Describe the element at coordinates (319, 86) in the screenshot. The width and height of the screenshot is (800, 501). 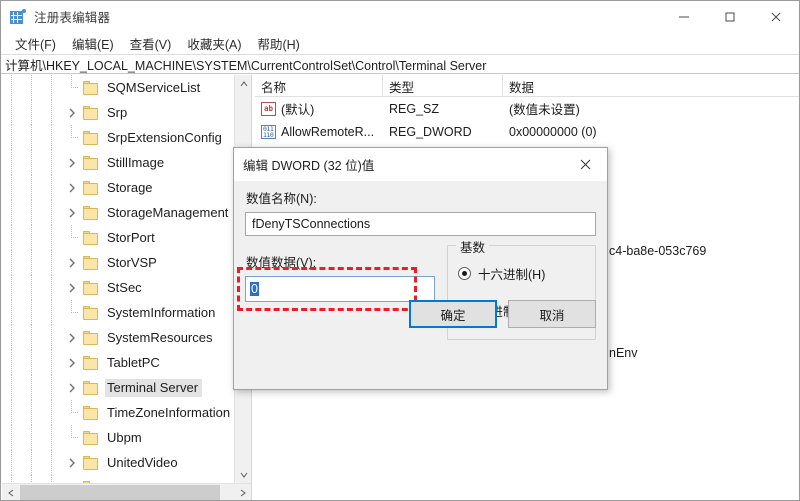
I see `column-header-name: 名称` at that location.